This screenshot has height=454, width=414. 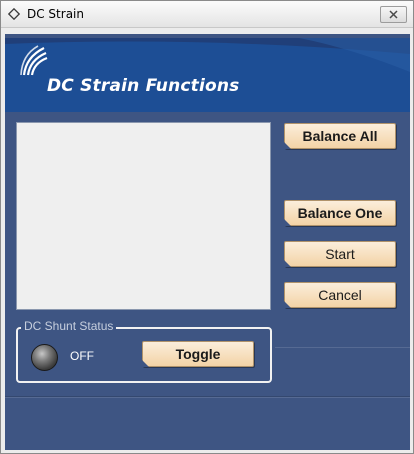 I want to click on start-label: Start, so click(x=340, y=254).